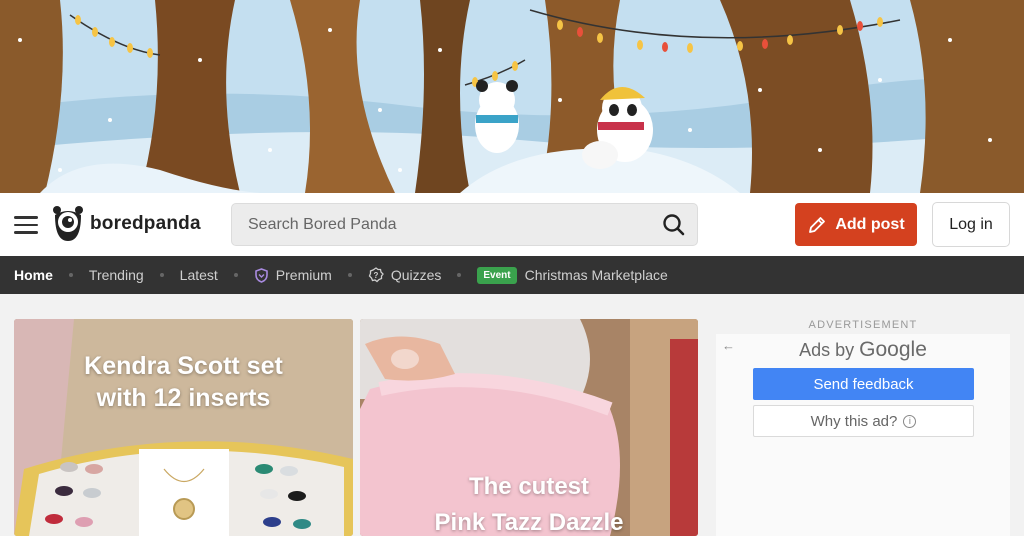  What do you see at coordinates (863, 325) in the screenshot?
I see `advertisement-label: ADVERTISEMENT` at bounding box center [863, 325].